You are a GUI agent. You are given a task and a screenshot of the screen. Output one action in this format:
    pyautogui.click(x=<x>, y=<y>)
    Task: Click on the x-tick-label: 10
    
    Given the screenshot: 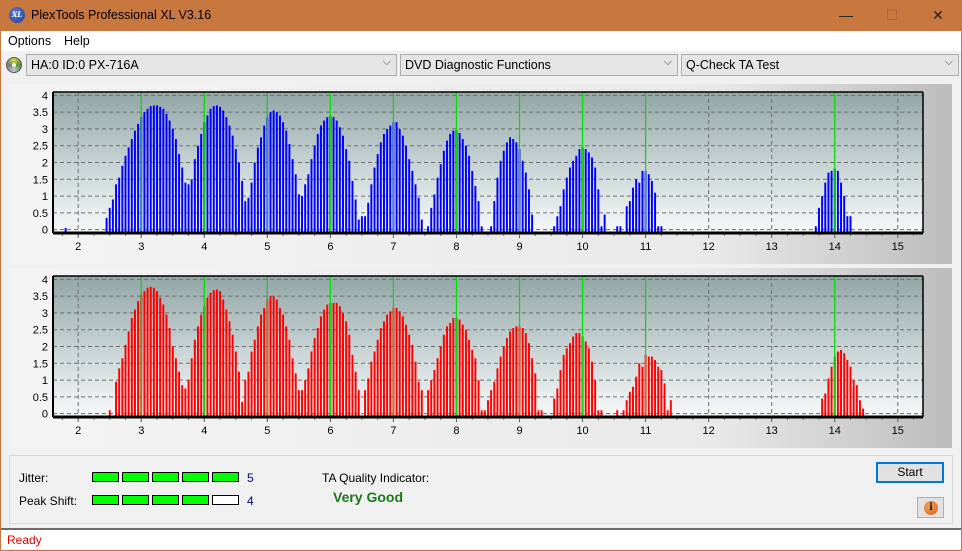 What is the action you would take?
    pyautogui.click(x=582, y=247)
    